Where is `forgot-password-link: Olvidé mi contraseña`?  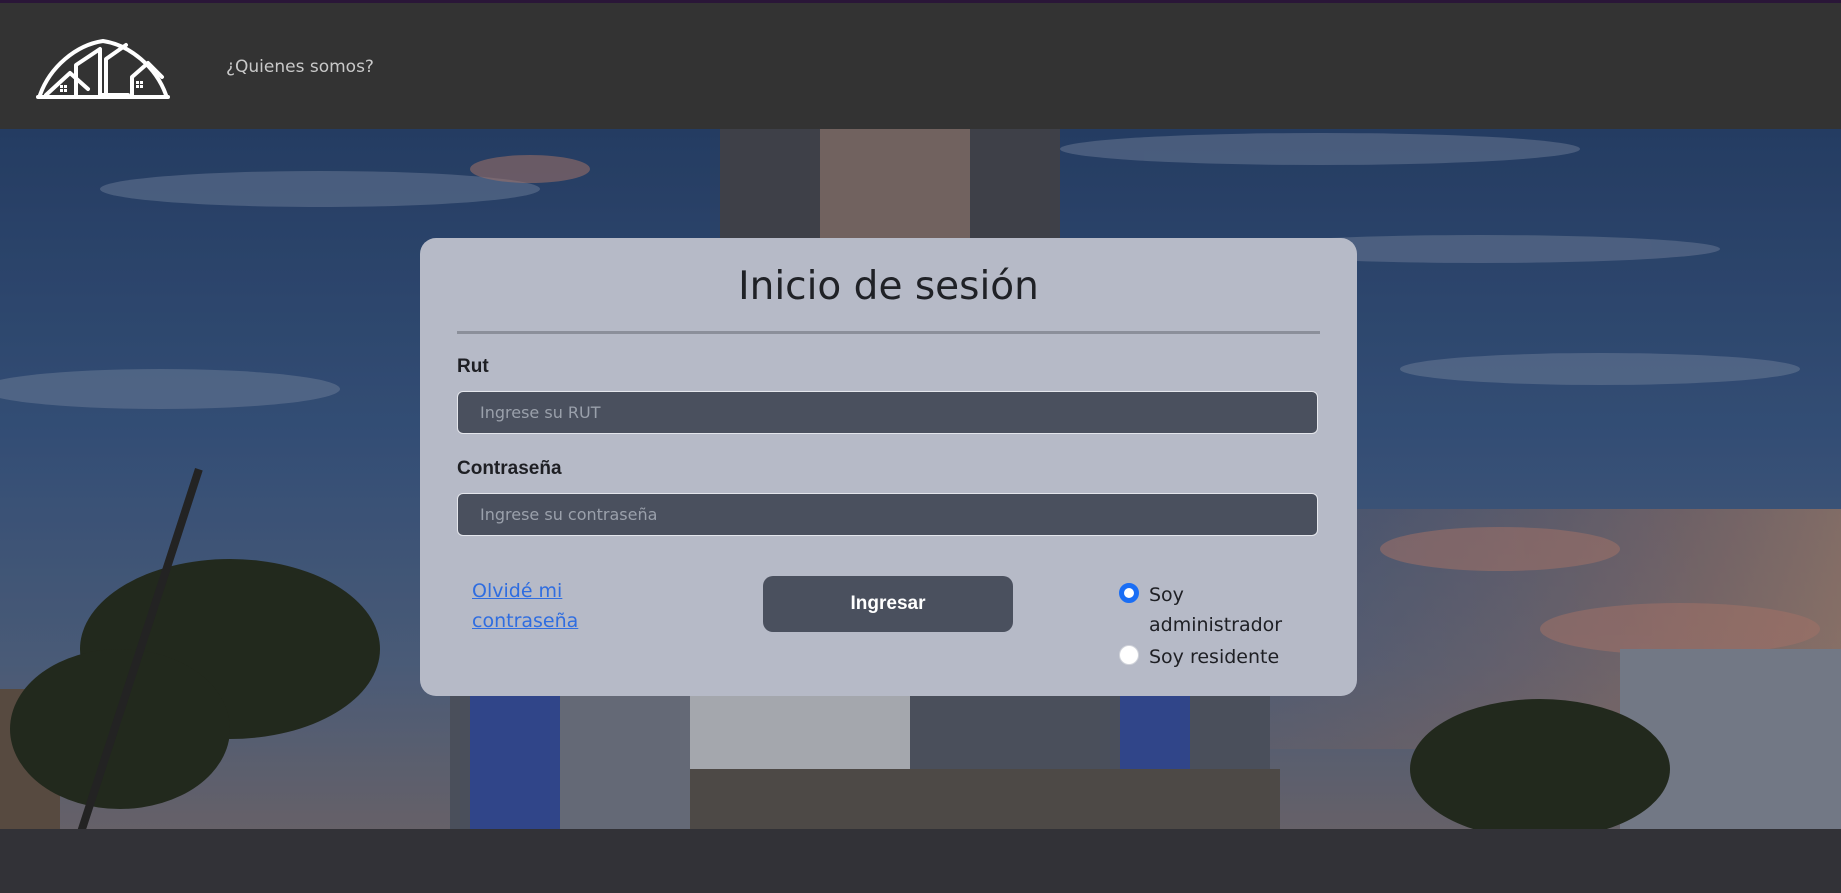
forgot-password-link: Olvidé mi contraseña is located at coordinates (542, 606).